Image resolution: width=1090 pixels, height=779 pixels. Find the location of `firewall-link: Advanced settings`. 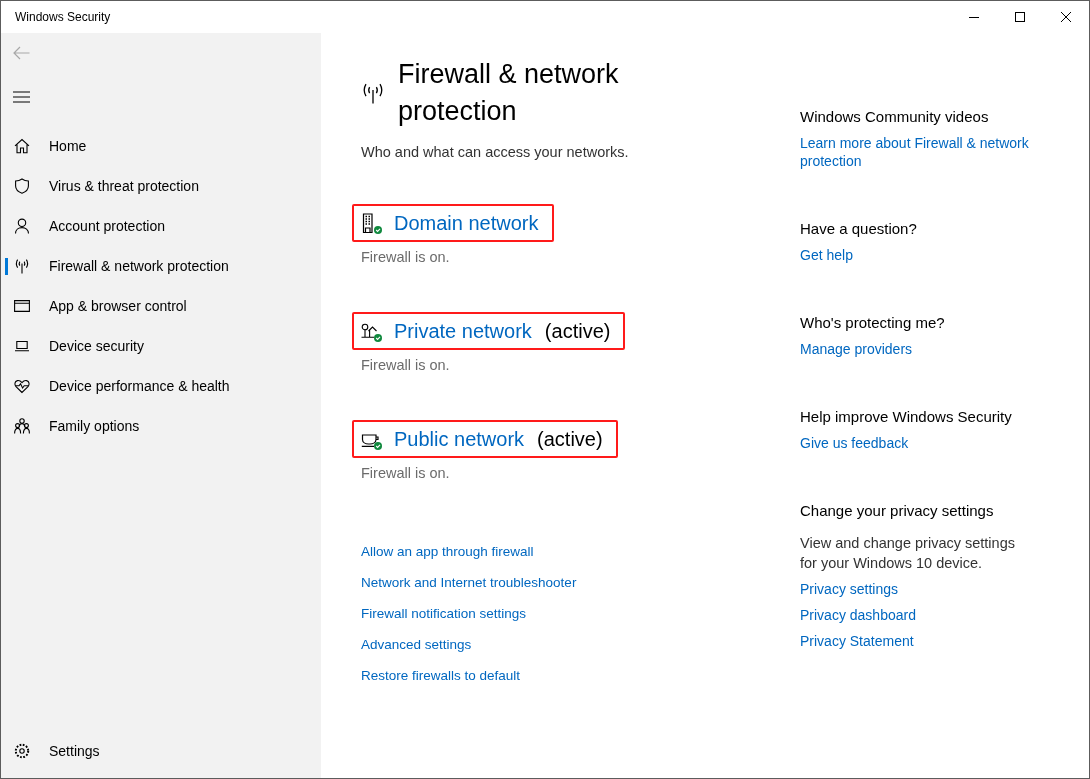

firewall-link: Advanced settings is located at coordinates (416, 645).